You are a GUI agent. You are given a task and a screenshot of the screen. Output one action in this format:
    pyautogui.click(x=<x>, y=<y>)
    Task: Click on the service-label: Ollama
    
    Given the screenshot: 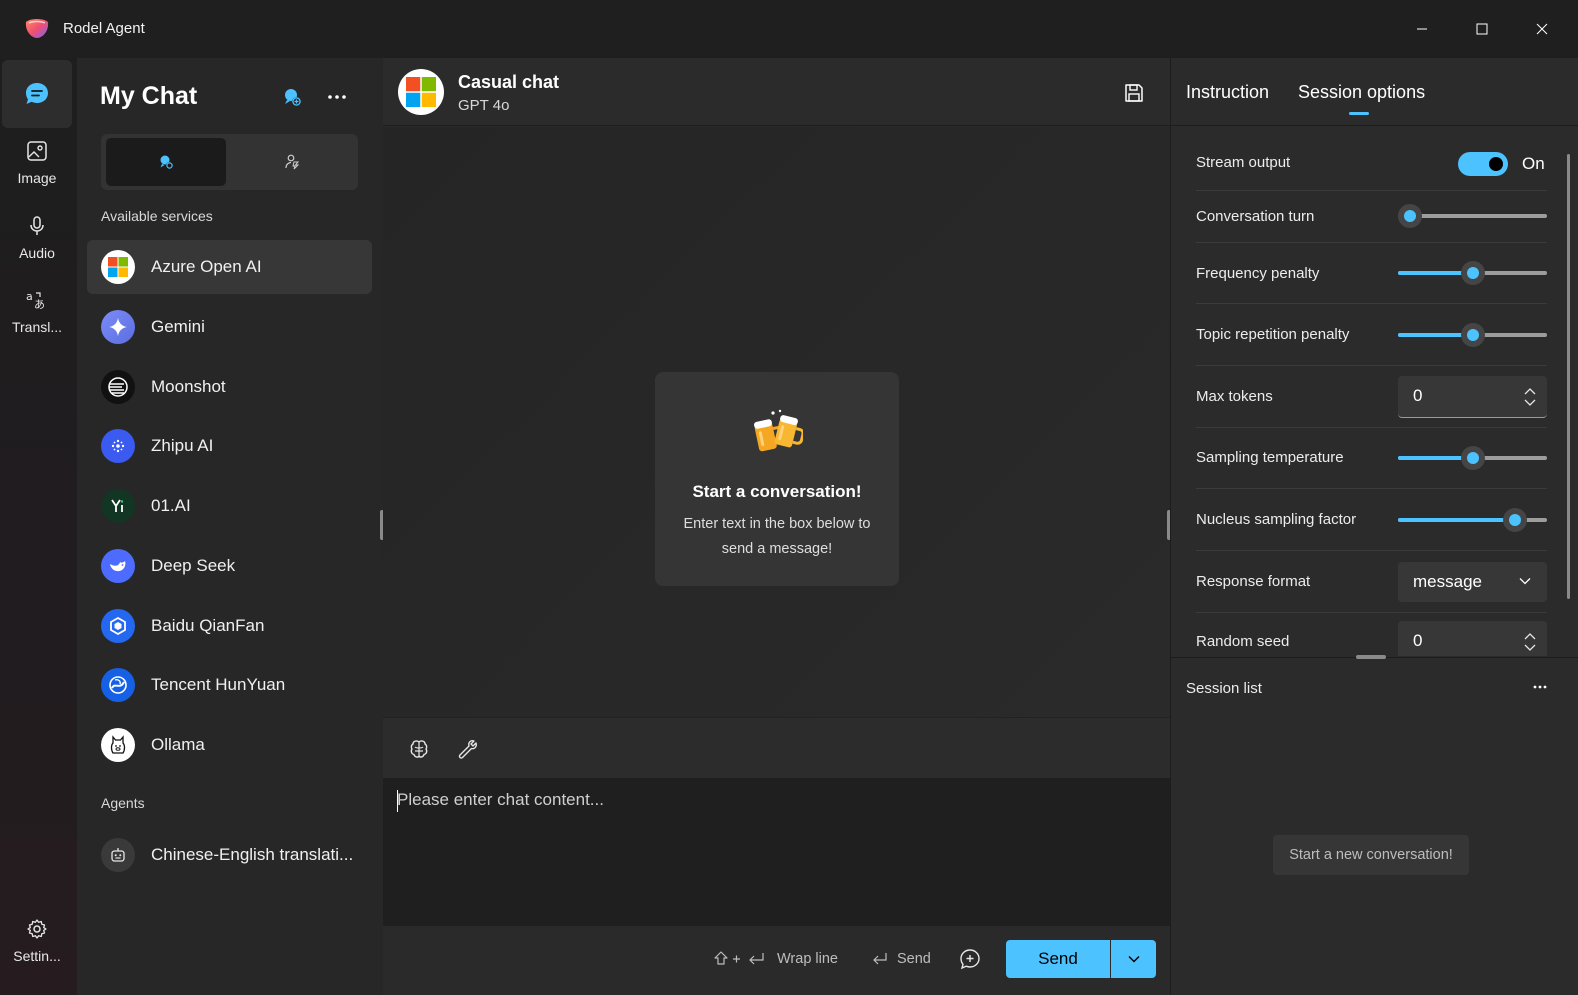 What is the action you would take?
    pyautogui.click(x=178, y=744)
    